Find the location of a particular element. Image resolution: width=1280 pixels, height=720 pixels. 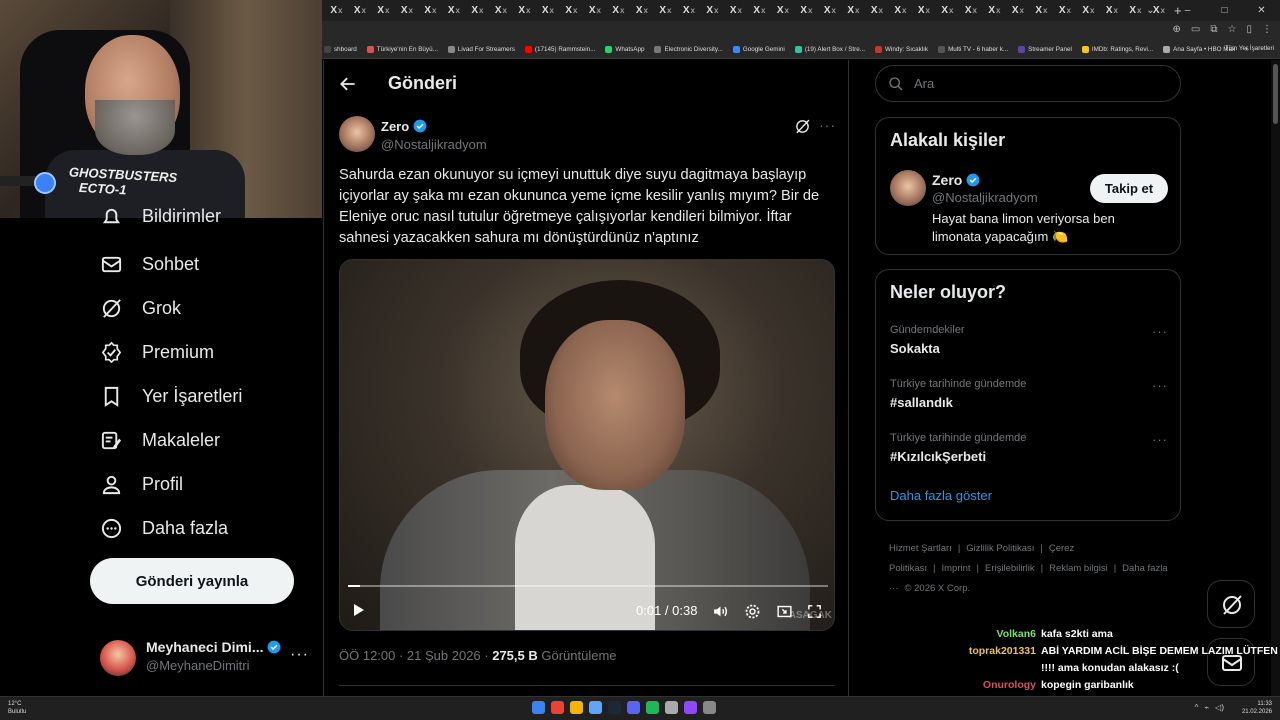

post-button: Gönderi yayınla is located at coordinates (192, 581).